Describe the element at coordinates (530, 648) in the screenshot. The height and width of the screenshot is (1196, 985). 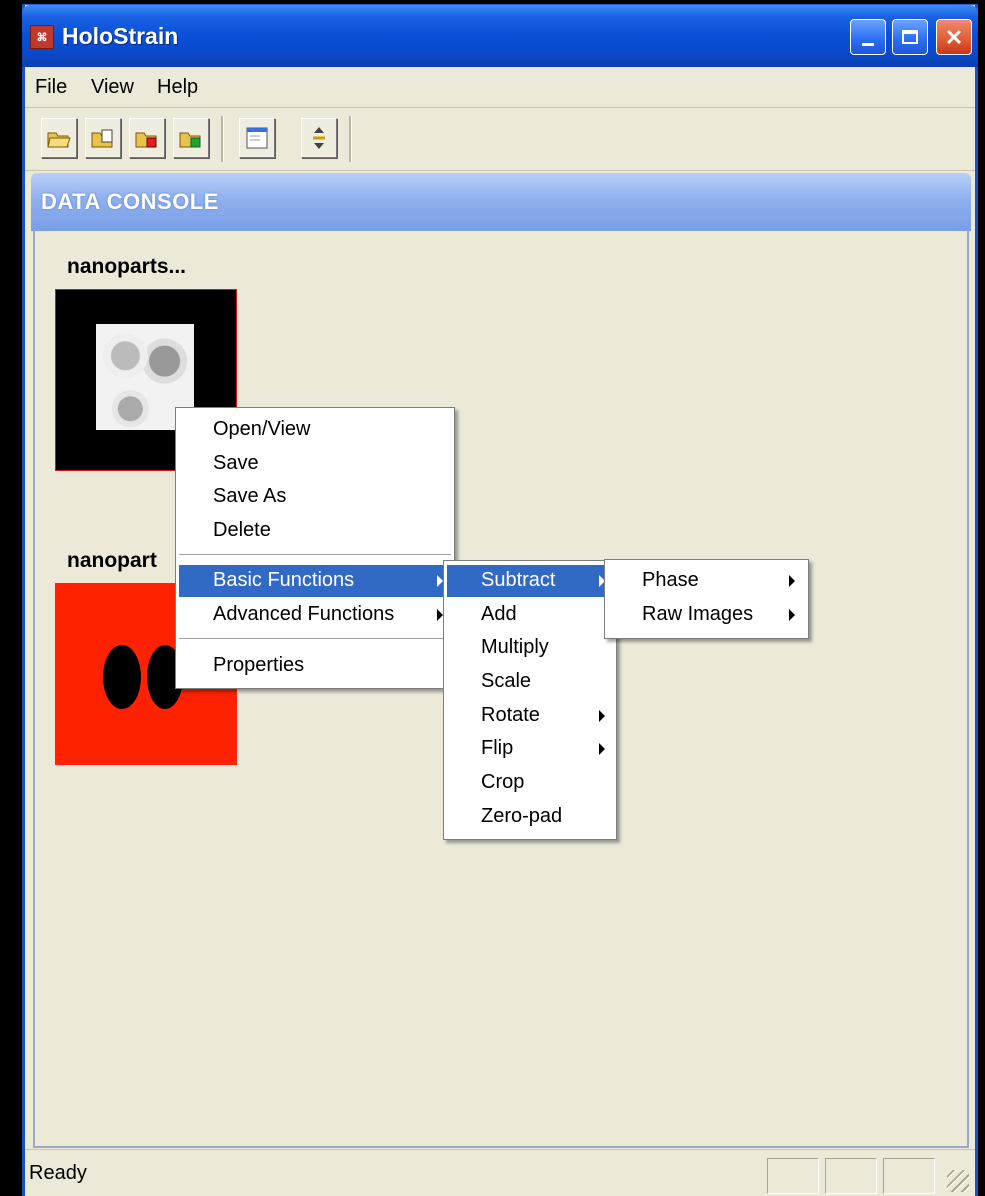
I see `menu-item-multiply: Multiply` at that location.